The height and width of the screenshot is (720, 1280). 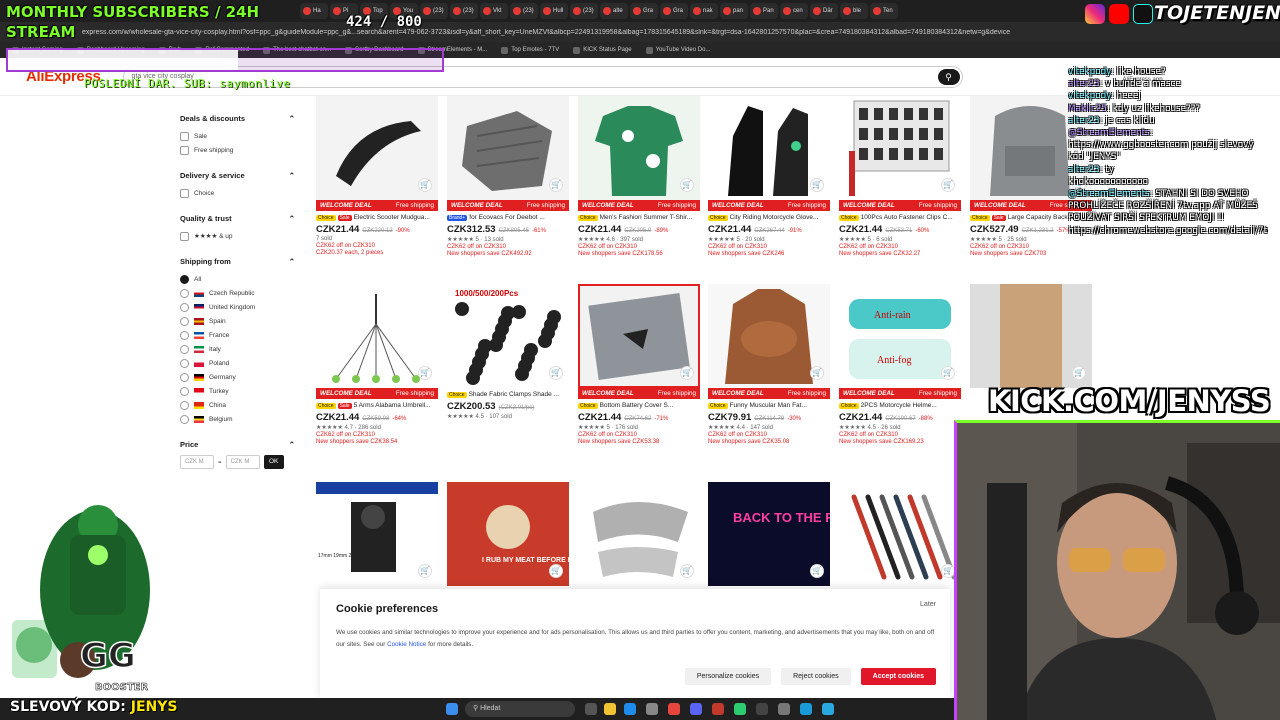 What do you see at coordinates (610, 709) in the screenshot?
I see `file-explorer-icon` at bounding box center [610, 709].